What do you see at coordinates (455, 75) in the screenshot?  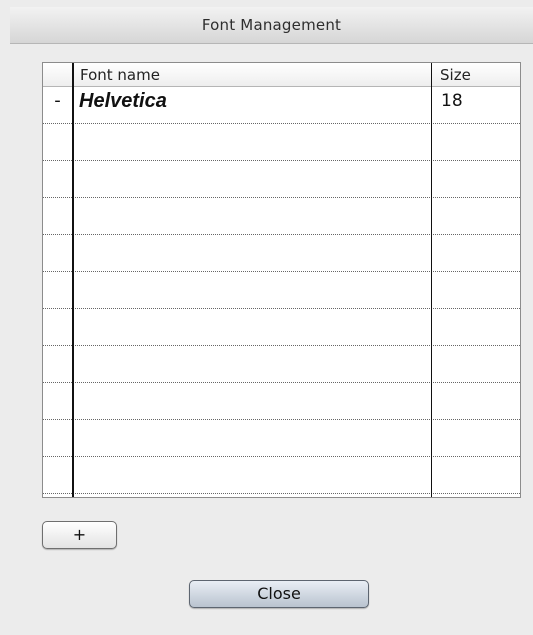 I see `column-header-size: Size` at bounding box center [455, 75].